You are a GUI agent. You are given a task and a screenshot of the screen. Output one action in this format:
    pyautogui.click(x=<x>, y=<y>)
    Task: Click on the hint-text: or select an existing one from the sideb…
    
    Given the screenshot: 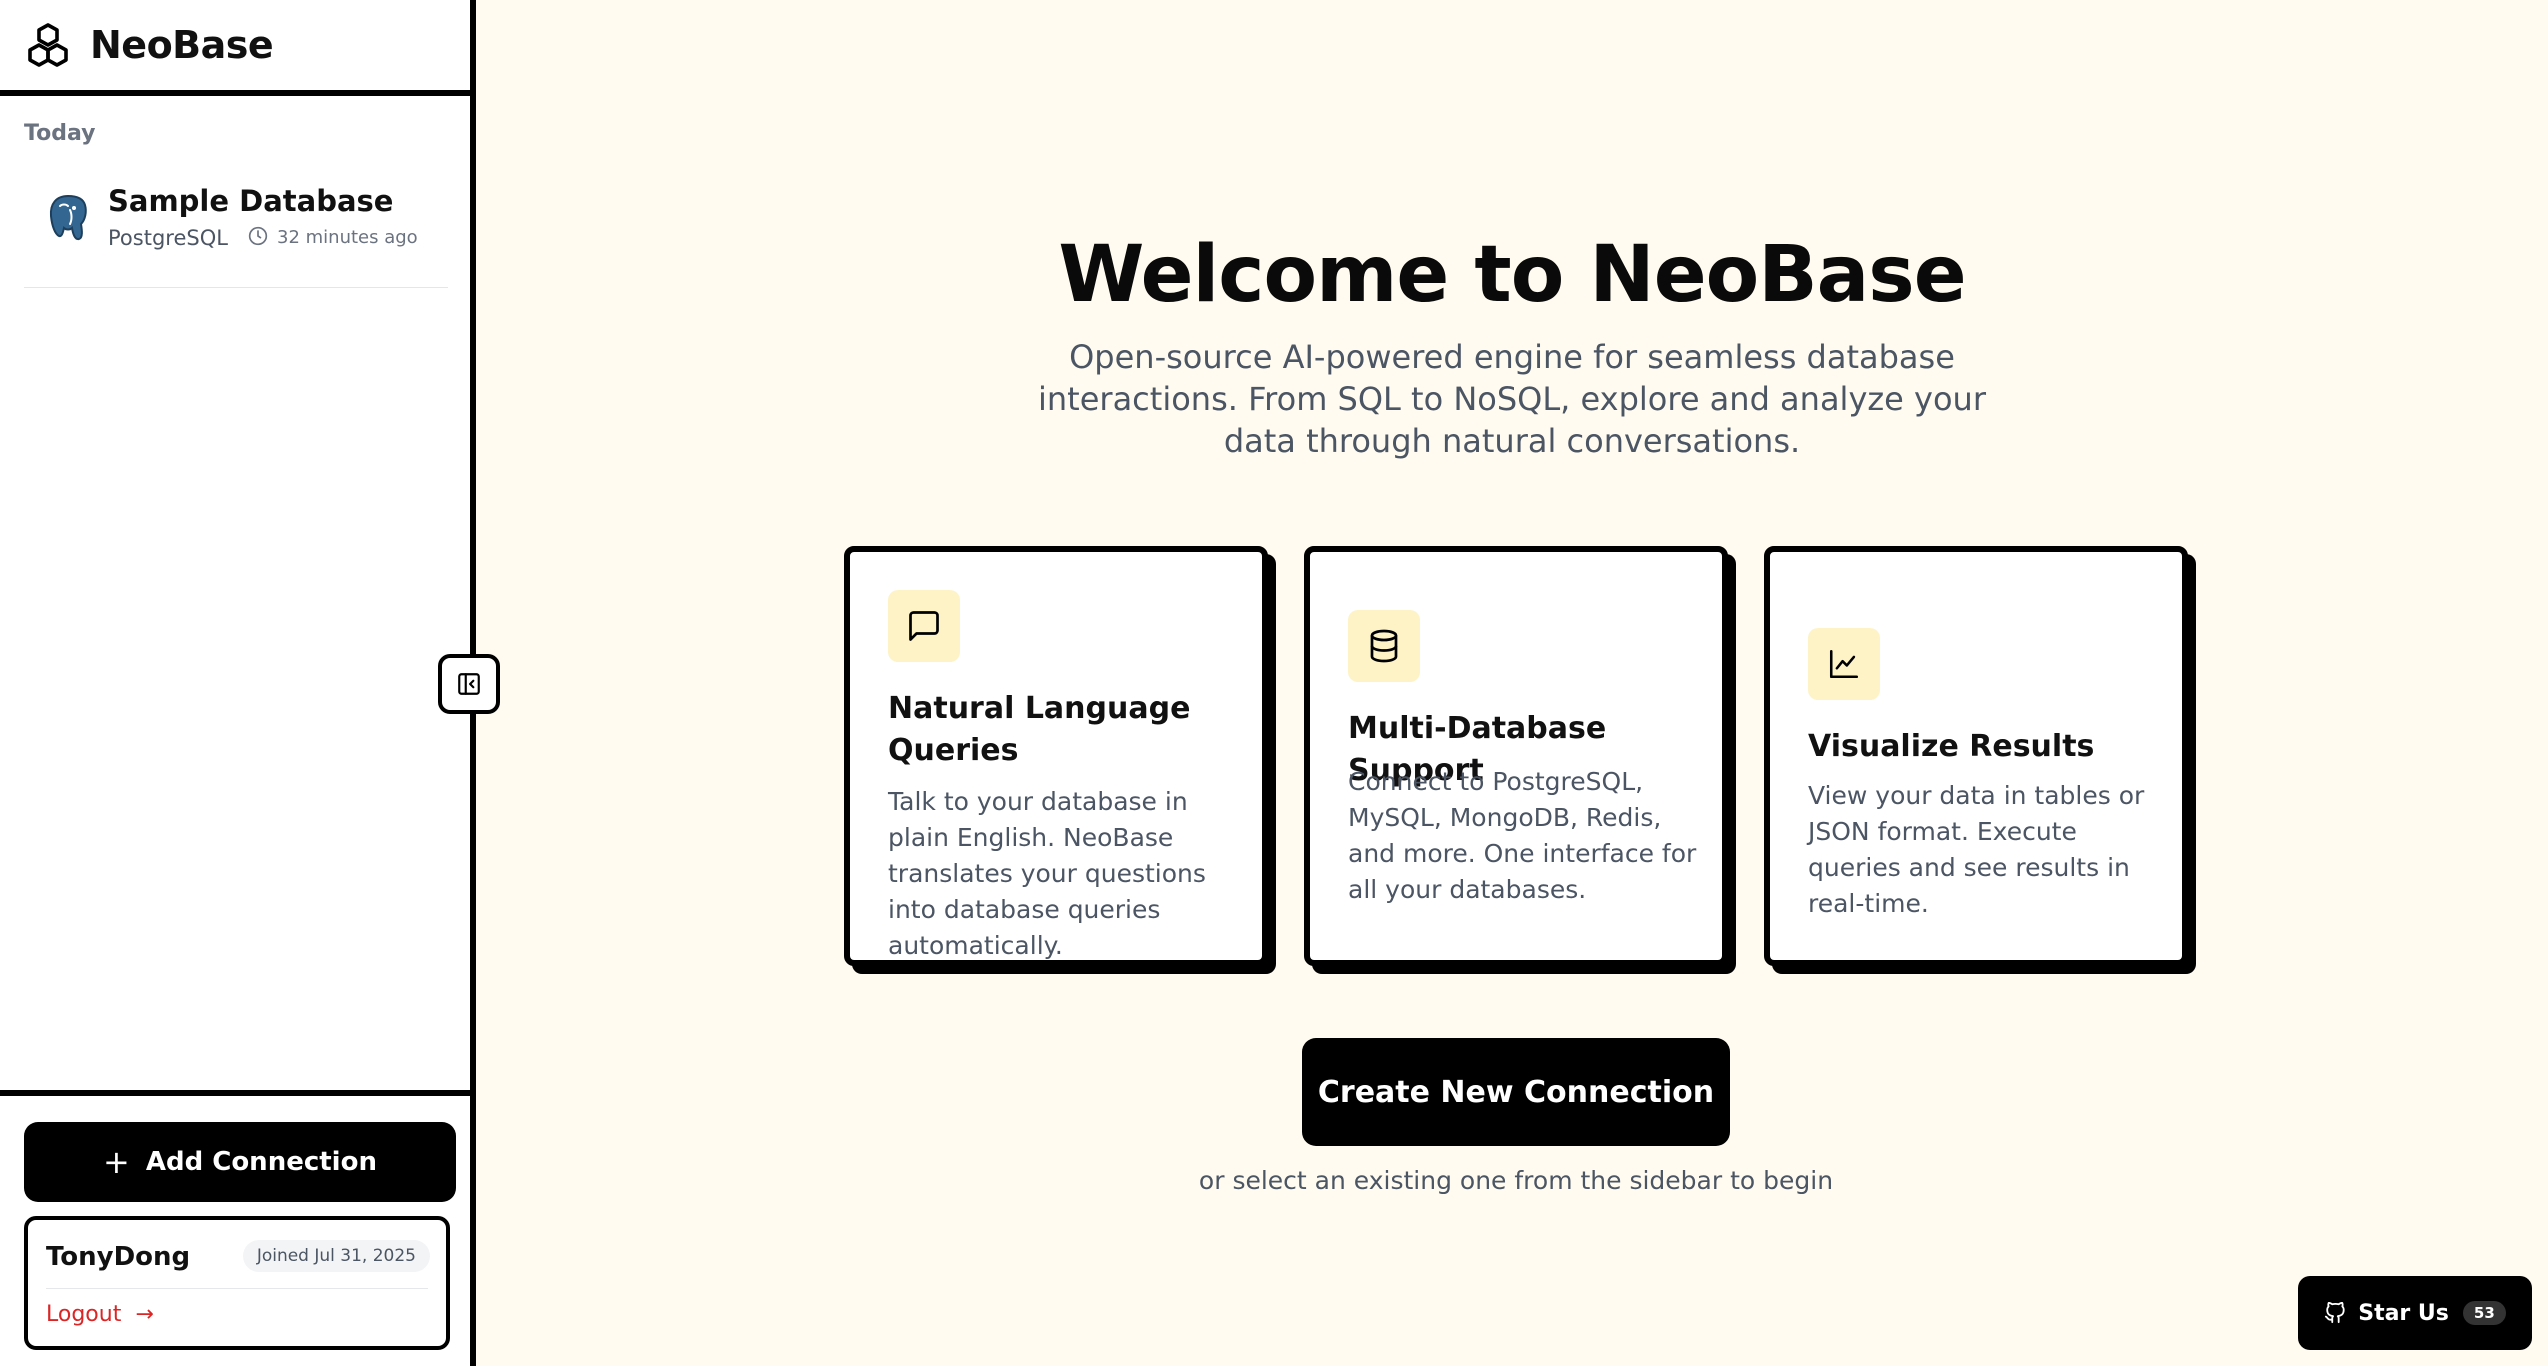 What is the action you would take?
    pyautogui.click(x=1516, y=1180)
    